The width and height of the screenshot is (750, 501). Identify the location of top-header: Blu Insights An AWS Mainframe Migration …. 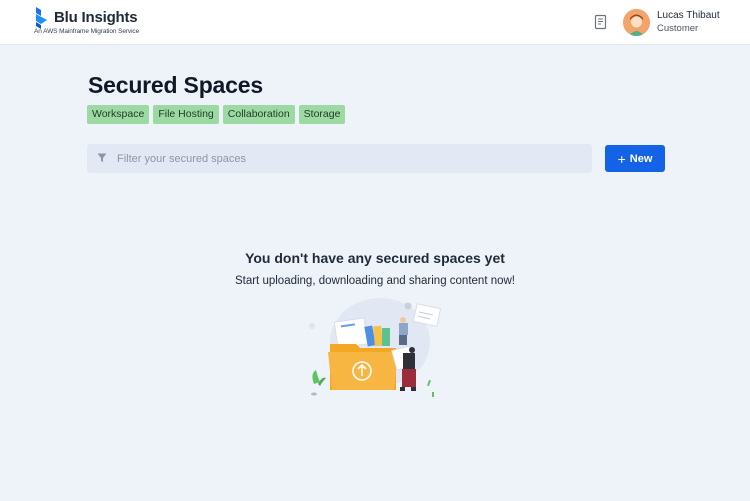
(375, 22).